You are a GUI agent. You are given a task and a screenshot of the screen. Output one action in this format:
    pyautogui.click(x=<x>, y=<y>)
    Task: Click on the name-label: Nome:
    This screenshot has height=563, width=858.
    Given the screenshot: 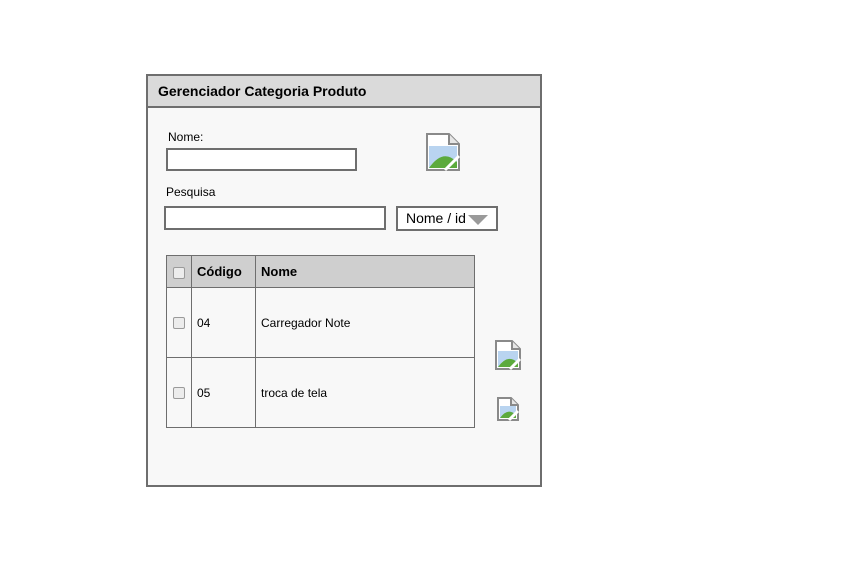 What is the action you would take?
    pyautogui.click(x=186, y=137)
    